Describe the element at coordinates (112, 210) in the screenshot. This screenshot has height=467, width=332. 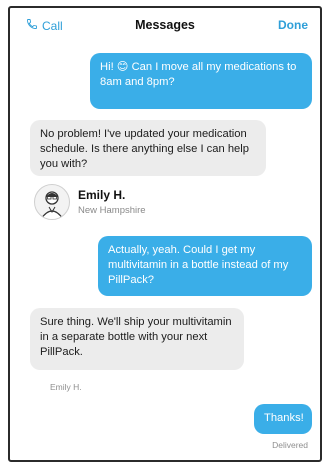
I see `agent-location: New Hampshire` at that location.